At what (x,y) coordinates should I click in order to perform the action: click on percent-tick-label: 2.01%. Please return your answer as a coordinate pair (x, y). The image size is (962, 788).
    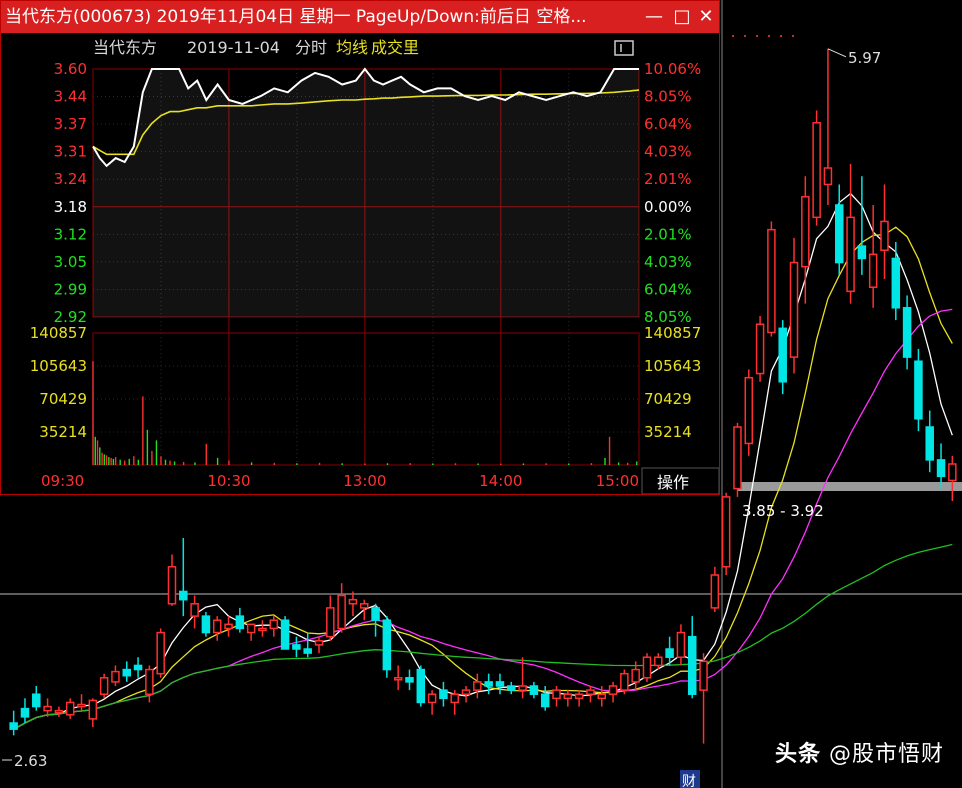
    Looking at the image, I should click on (668, 234).